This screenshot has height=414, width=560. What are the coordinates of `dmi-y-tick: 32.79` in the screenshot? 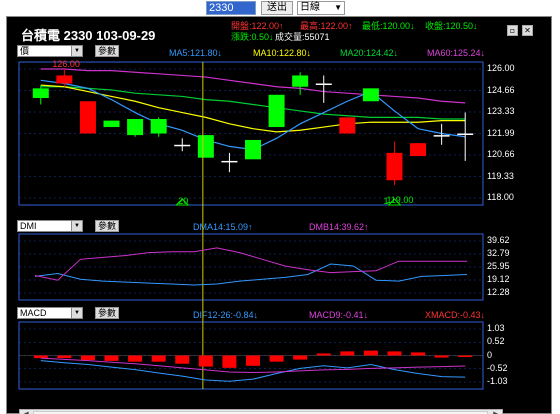 It's located at (498, 253).